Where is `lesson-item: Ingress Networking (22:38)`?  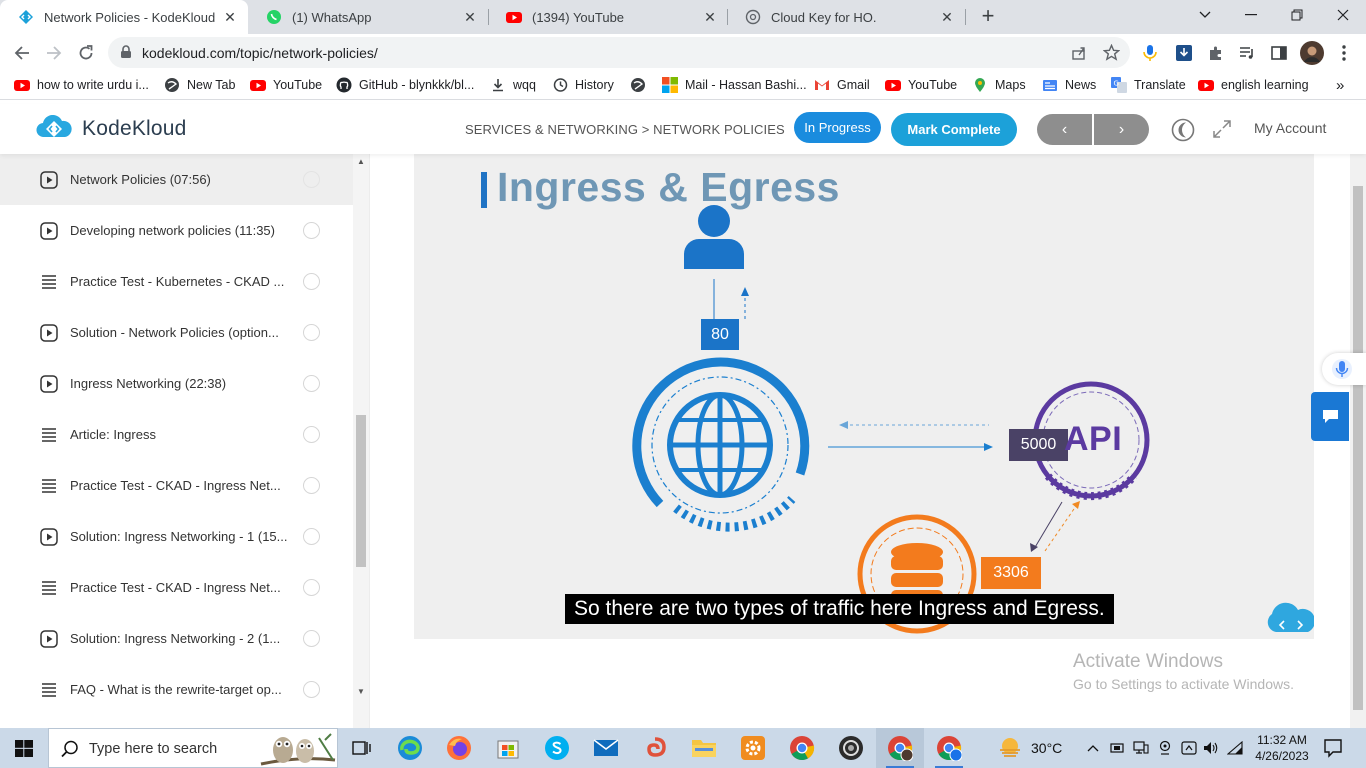 lesson-item: Ingress Networking (22:38) is located at coordinates (176, 383).